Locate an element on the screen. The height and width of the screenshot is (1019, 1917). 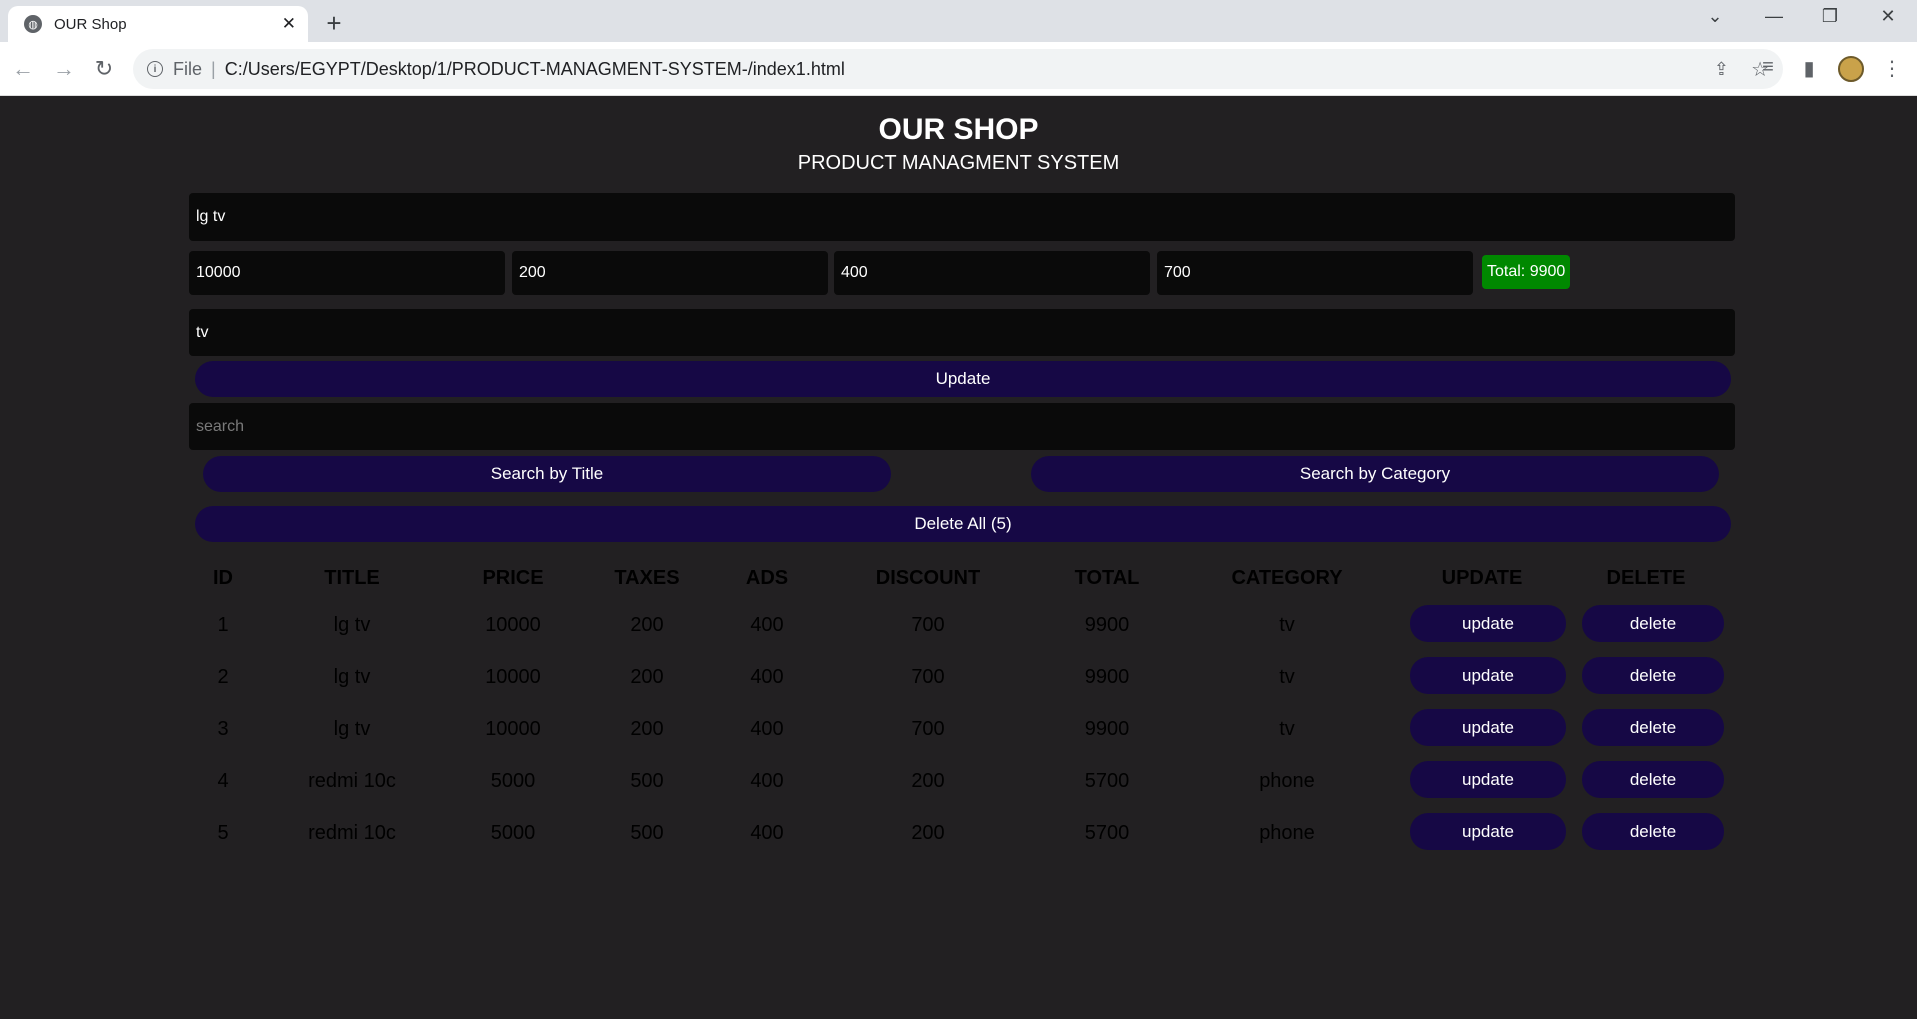
forward-icon: → is located at coordinates (64, 69).